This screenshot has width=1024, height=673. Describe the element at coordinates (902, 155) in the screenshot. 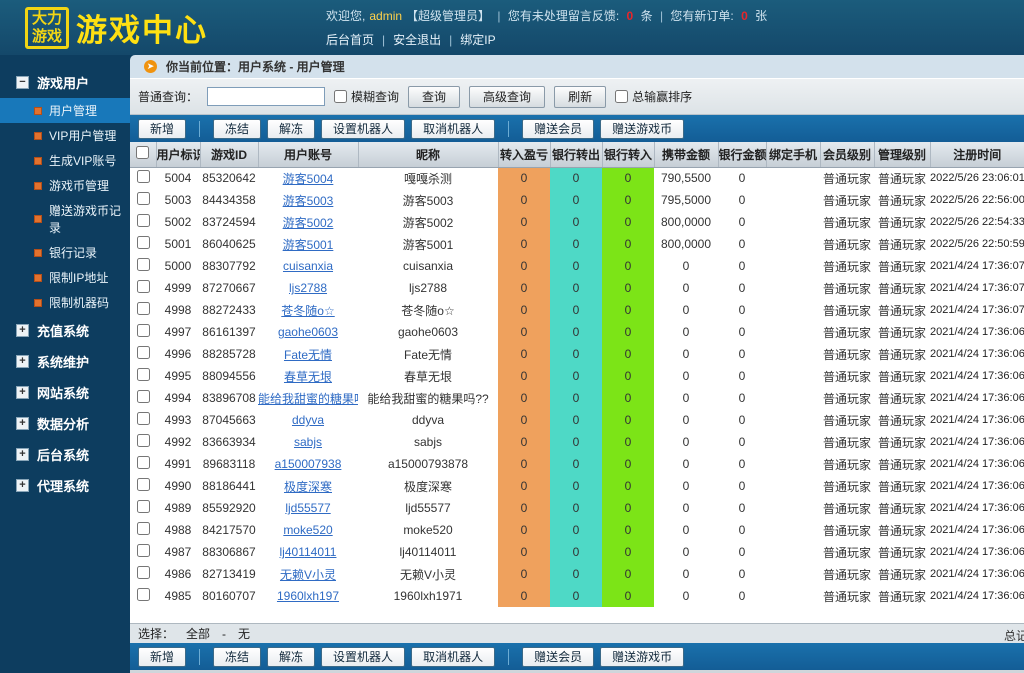

I see `column-header: 管理级别` at that location.